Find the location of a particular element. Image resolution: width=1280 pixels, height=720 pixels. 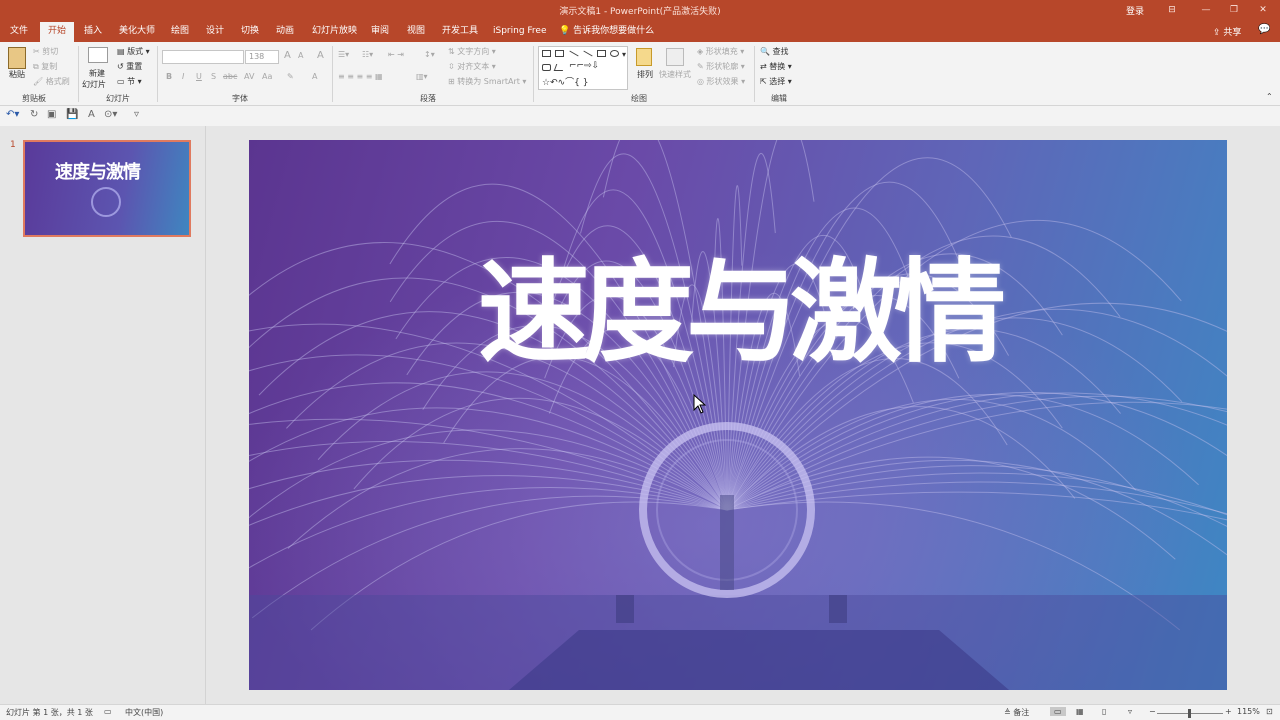

new-slide-icon is located at coordinates (98, 55).